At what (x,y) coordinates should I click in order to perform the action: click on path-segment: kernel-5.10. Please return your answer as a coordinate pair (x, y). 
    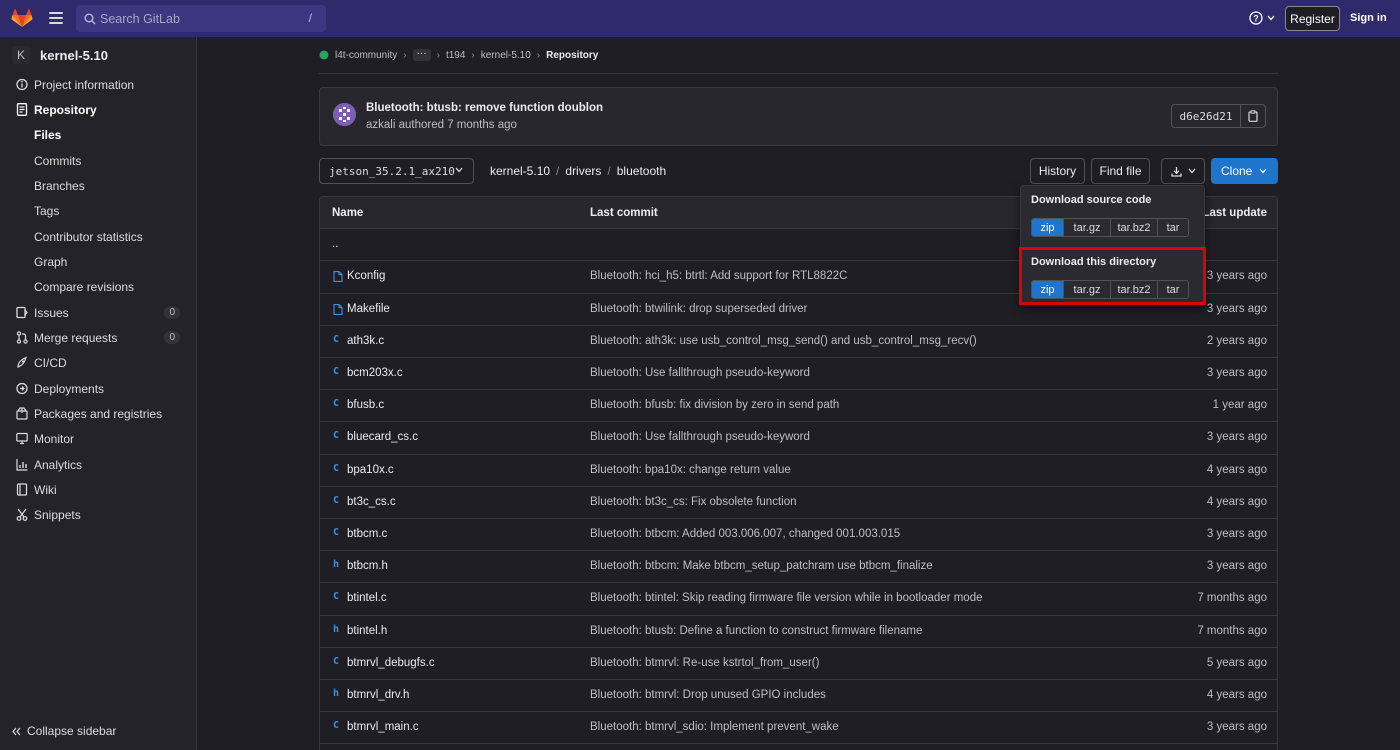
    Looking at the image, I should click on (520, 171).